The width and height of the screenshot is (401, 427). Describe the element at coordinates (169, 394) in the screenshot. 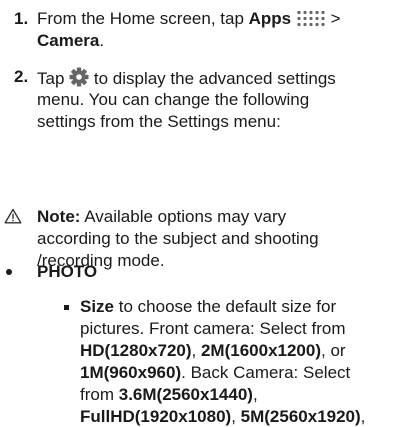

I see `size-line-5: from 3.6M(2560x1440),` at that location.